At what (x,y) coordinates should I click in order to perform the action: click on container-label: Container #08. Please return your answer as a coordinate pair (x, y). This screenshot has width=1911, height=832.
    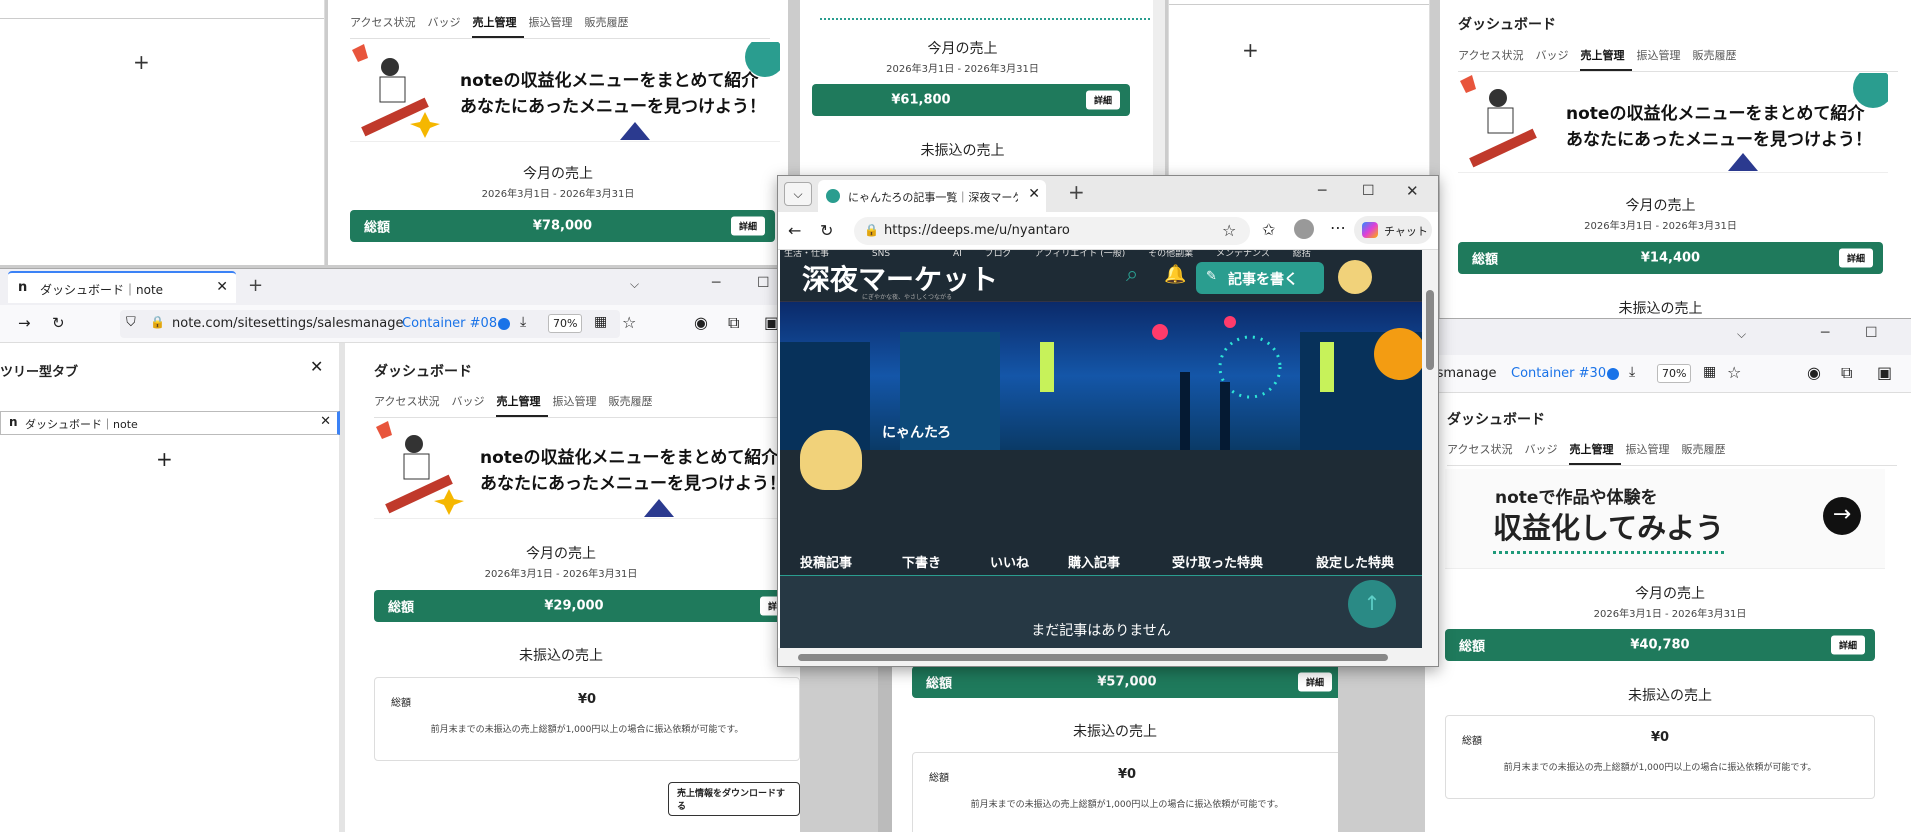
    Looking at the image, I should click on (449, 323).